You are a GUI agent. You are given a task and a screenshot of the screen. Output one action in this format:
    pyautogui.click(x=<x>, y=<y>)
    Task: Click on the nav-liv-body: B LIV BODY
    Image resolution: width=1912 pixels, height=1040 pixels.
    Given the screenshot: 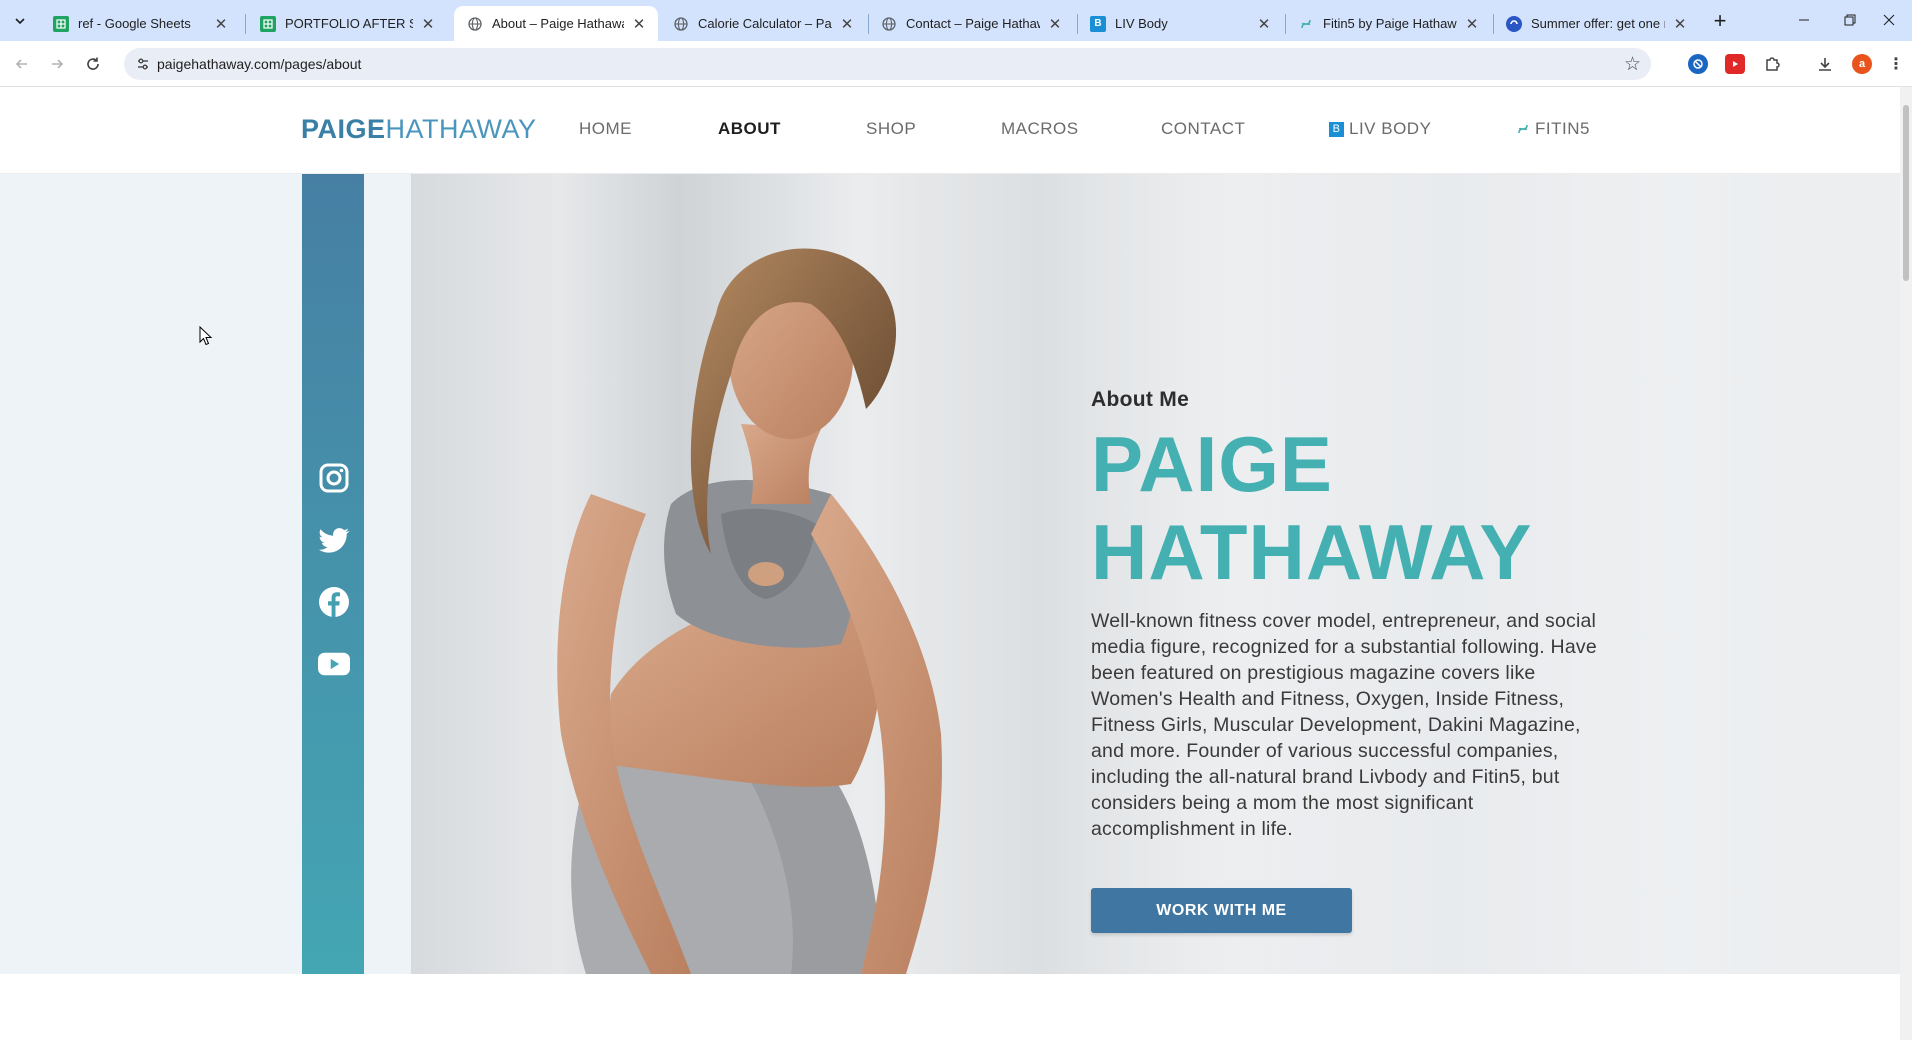 What is the action you would take?
    pyautogui.click(x=1380, y=129)
    